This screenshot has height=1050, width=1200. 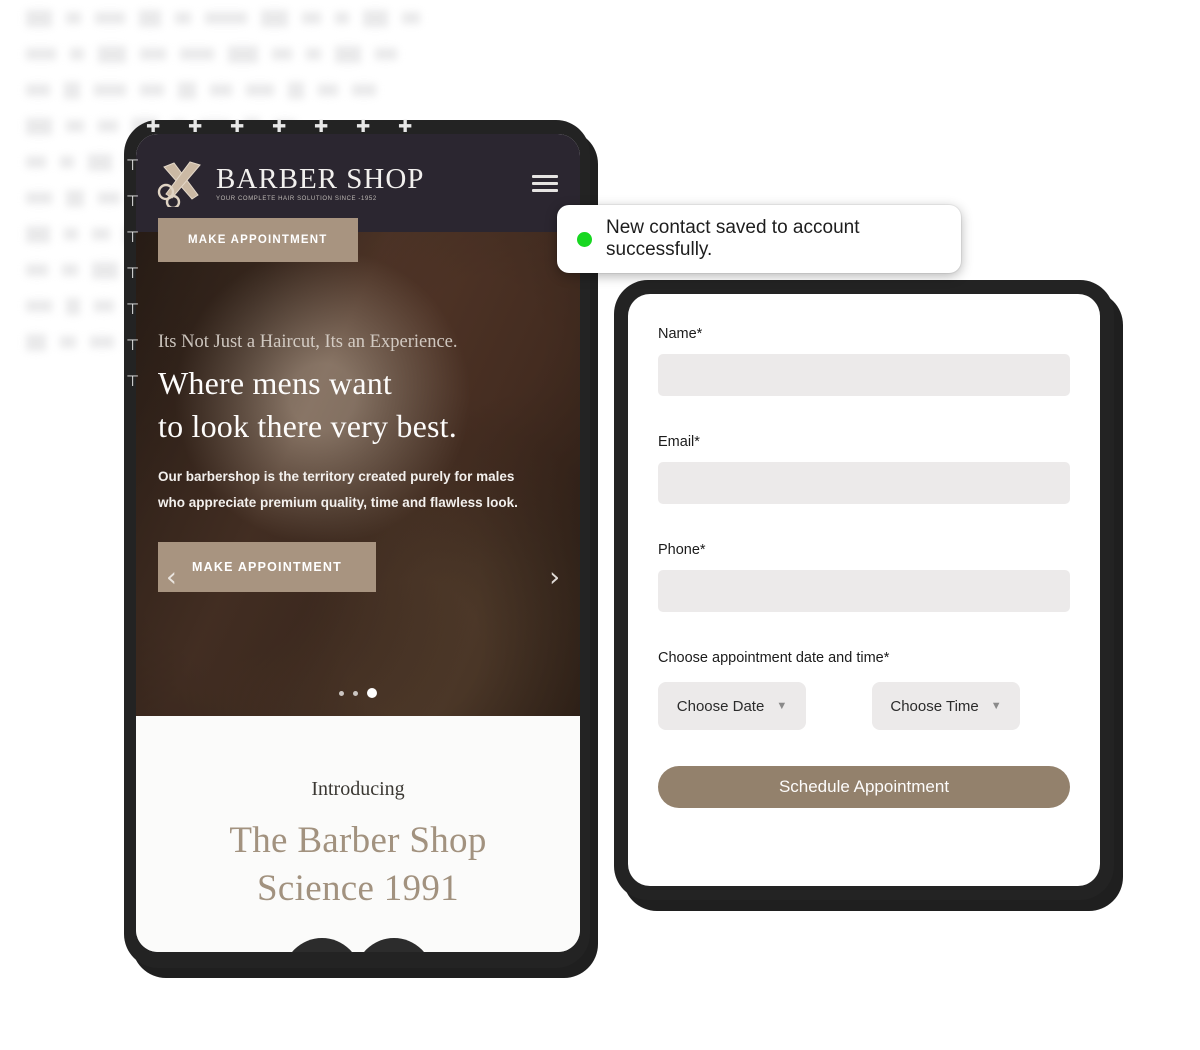 What do you see at coordinates (372, 693) in the screenshot?
I see `carousel-dot-3-active` at bounding box center [372, 693].